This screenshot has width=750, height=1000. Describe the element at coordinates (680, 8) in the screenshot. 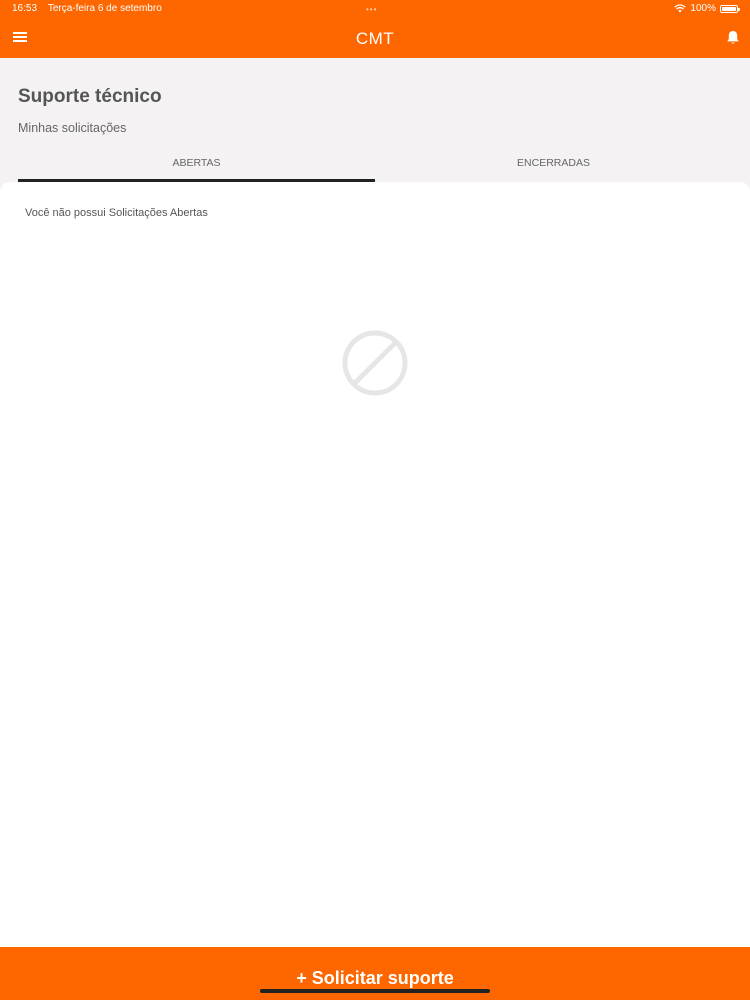

I see `wifi-icon` at that location.